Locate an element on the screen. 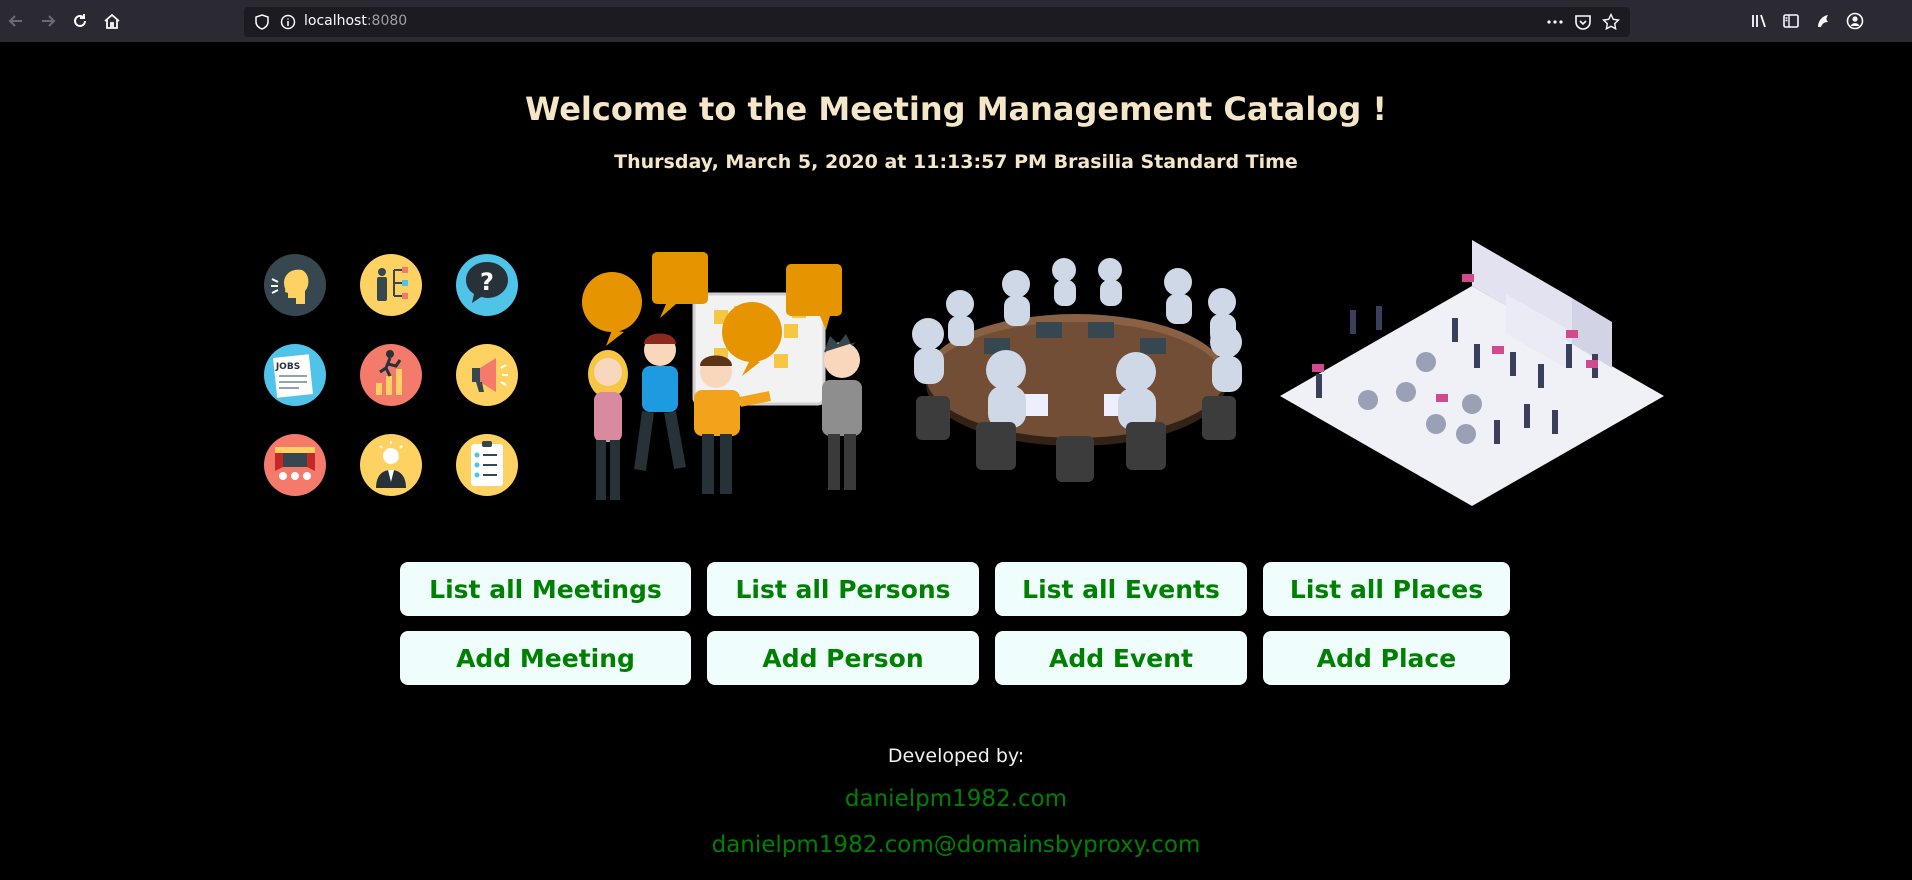 The height and width of the screenshot is (880, 1912). man-gray-figure is located at coordinates (842, 412).